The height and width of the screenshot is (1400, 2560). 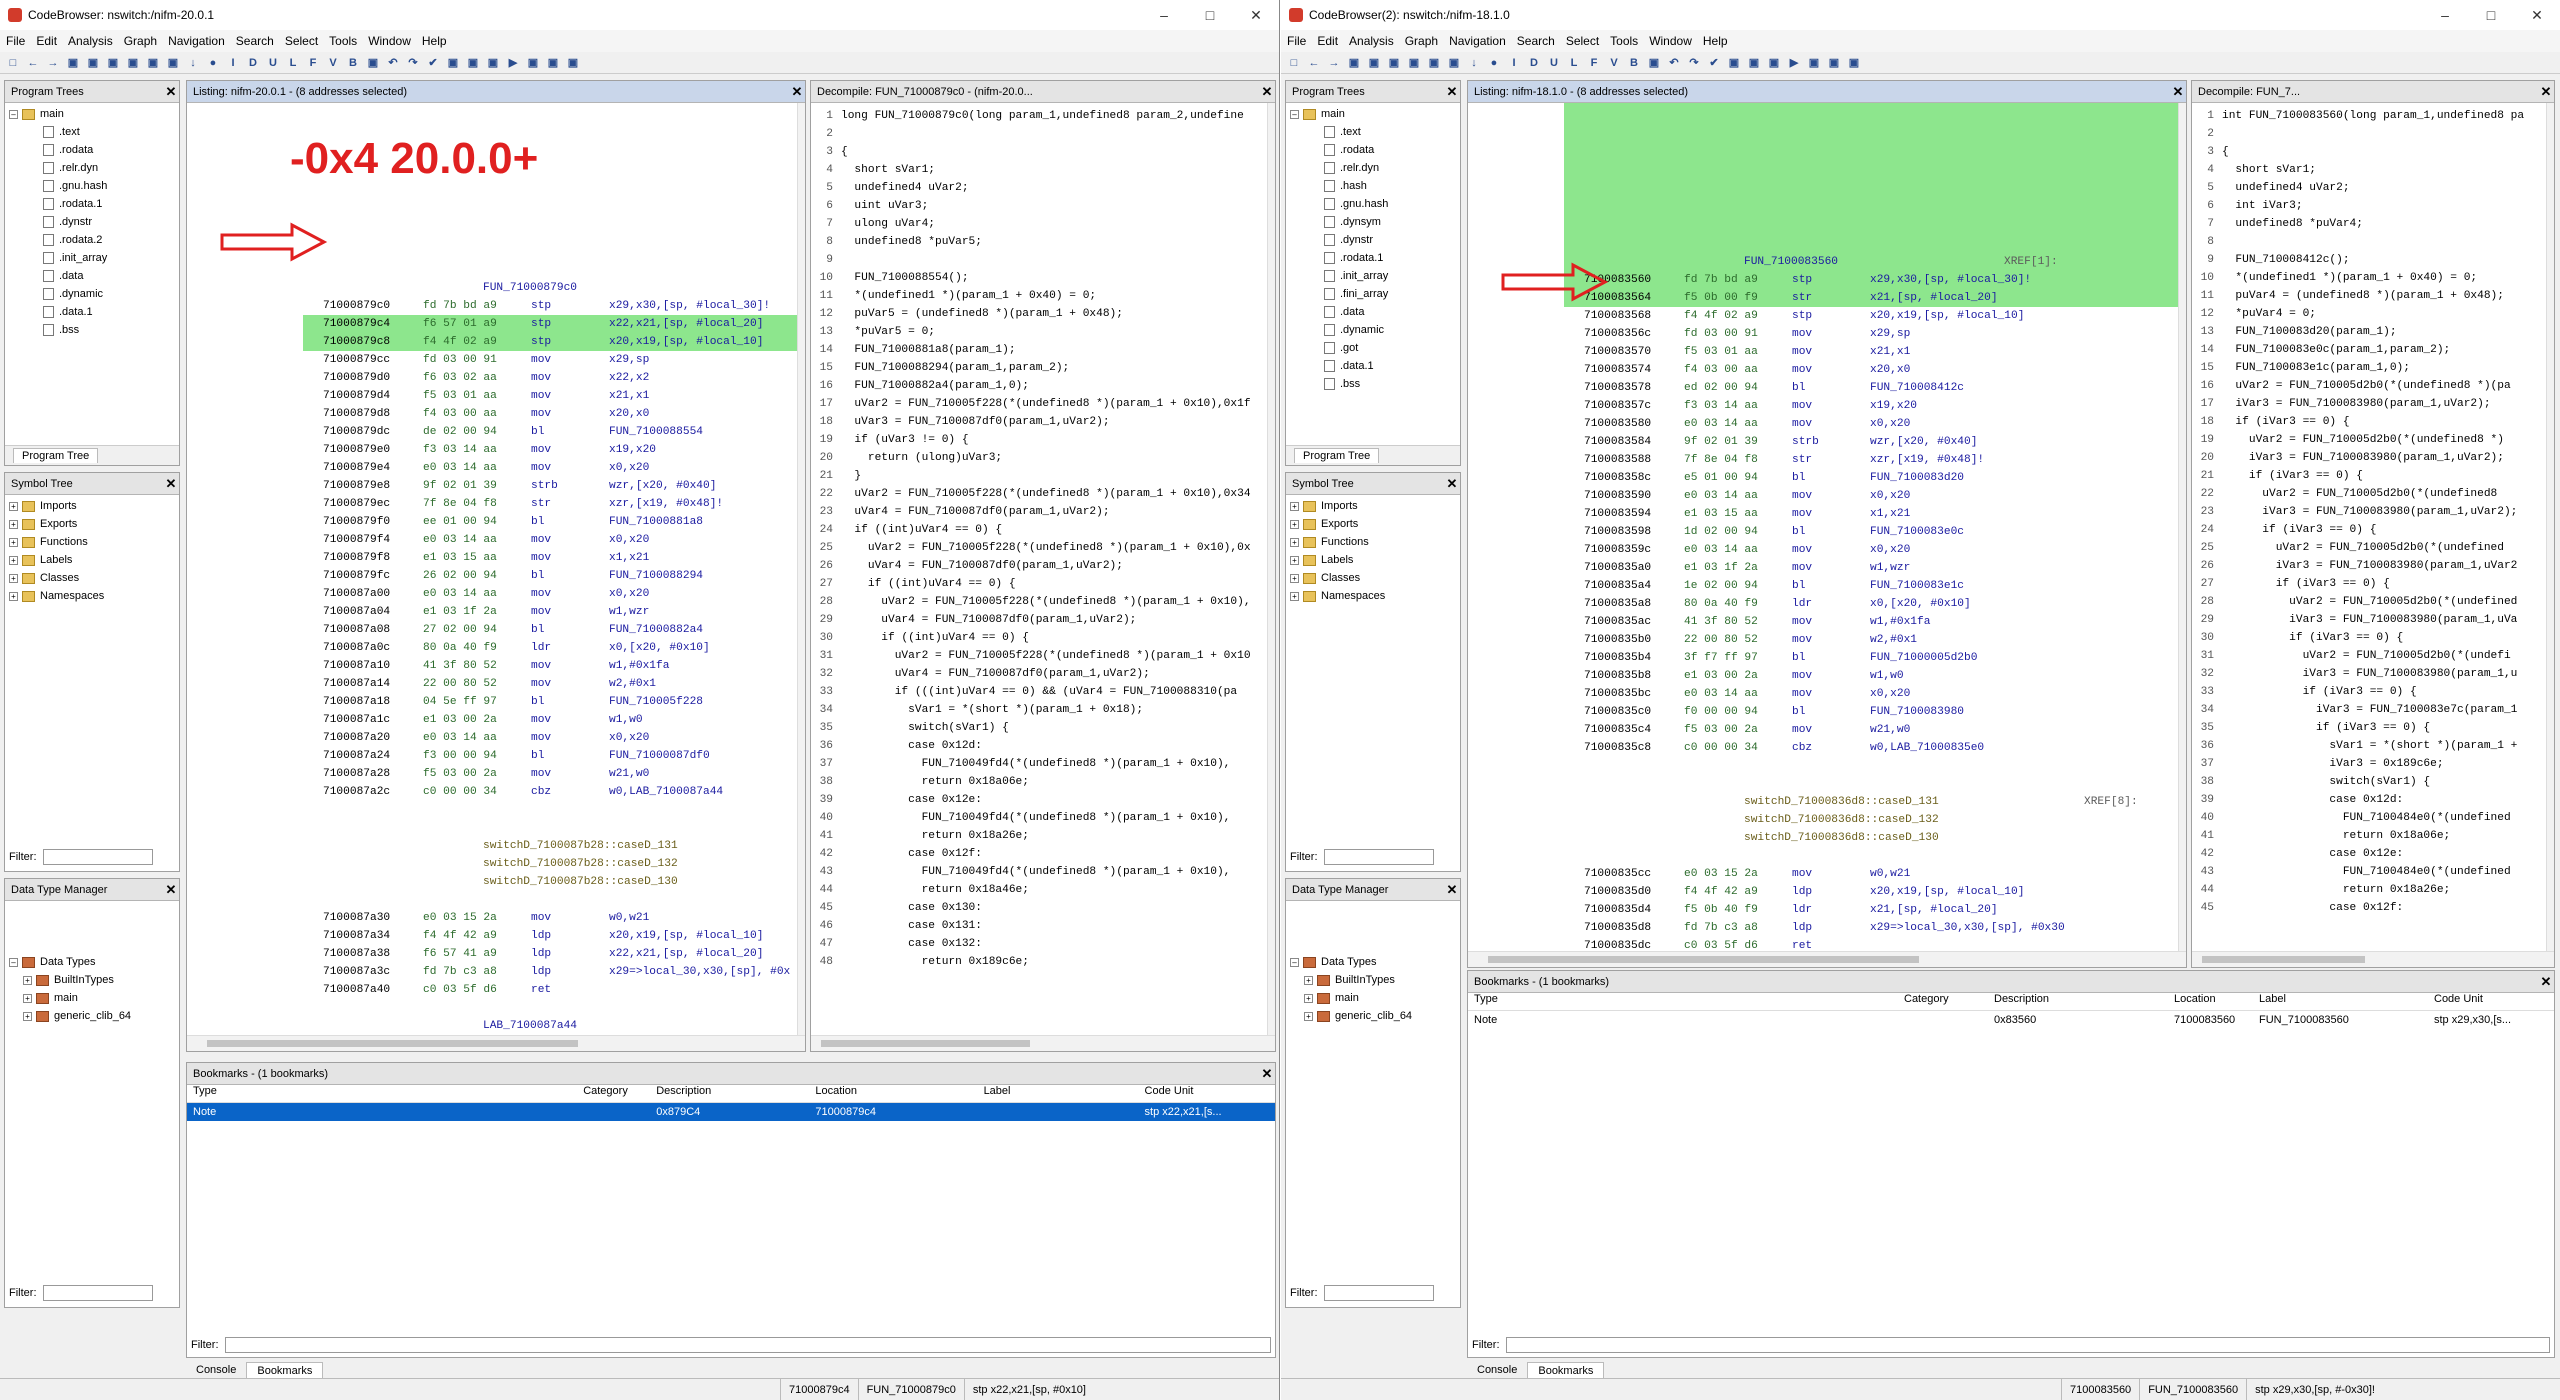 What do you see at coordinates (1823, 730) in the screenshot?
I see `listing-row: 71000835c4 f5 03 00 2a mov w21,w0` at bounding box center [1823, 730].